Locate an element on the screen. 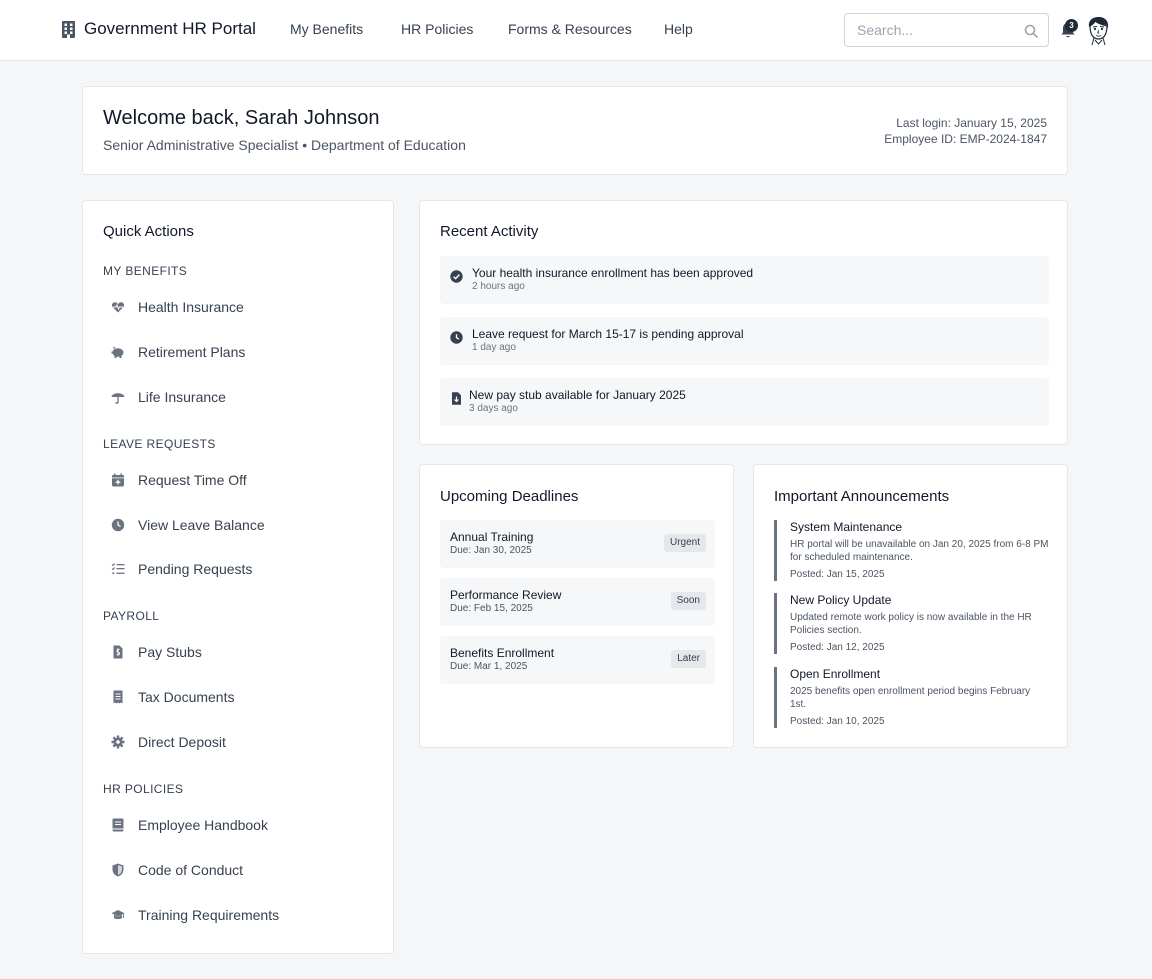  section-leave-requests: LEAVE REQUESTS is located at coordinates (159, 444).